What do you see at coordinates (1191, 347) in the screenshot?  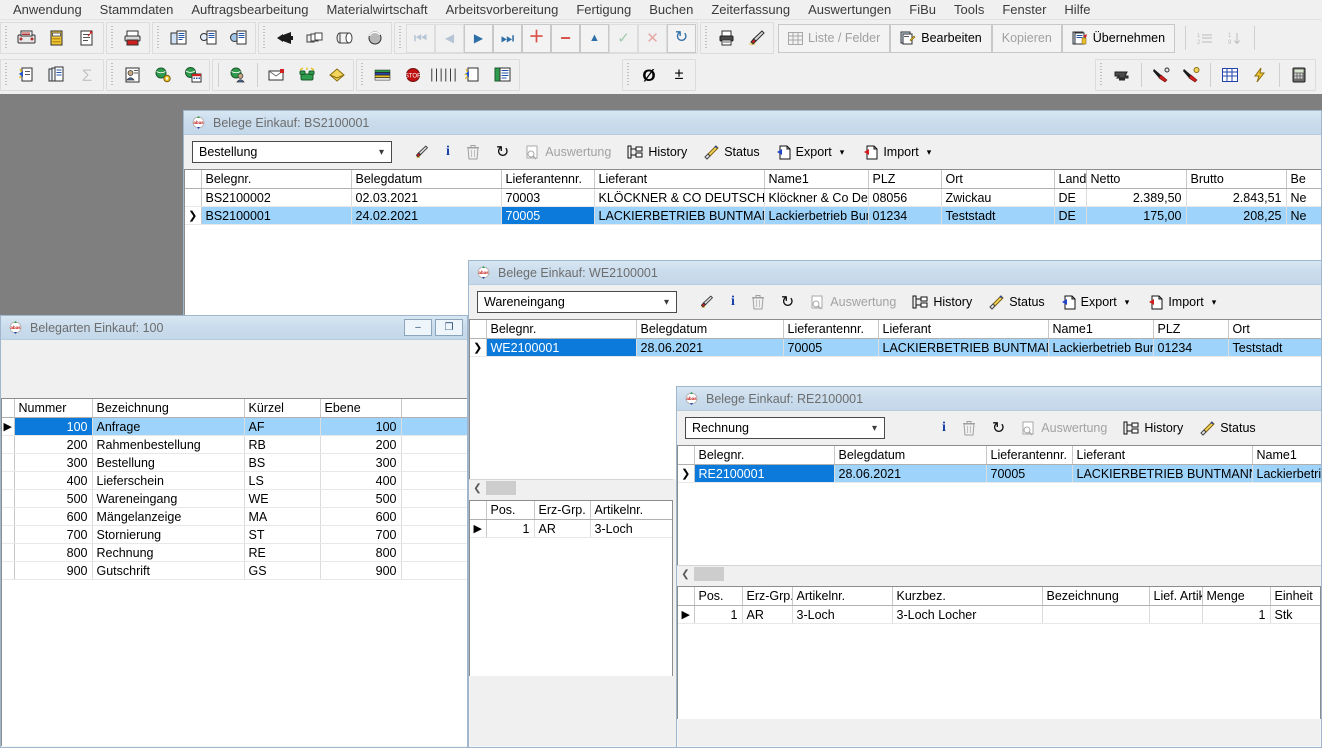 I see `cell-plz: 01234` at bounding box center [1191, 347].